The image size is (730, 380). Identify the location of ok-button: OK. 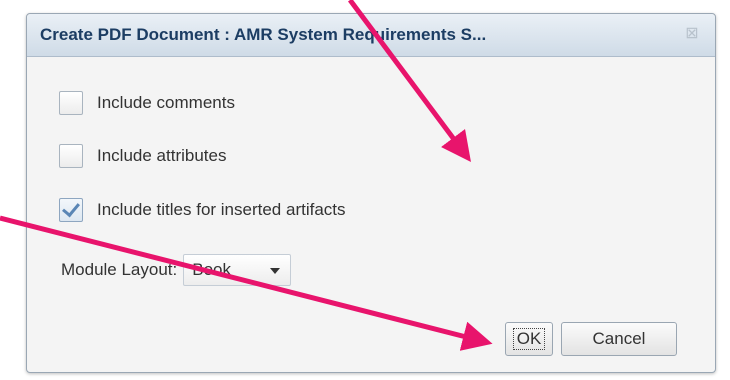
(529, 339).